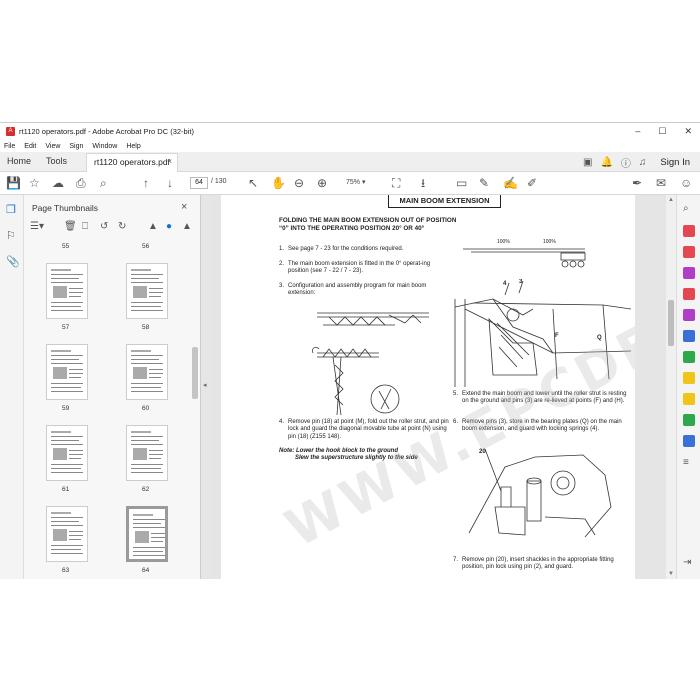  What do you see at coordinates (170, 183) in the screenshot?
I see `next-page-icon: ↓` at bounding box center [170, 183].